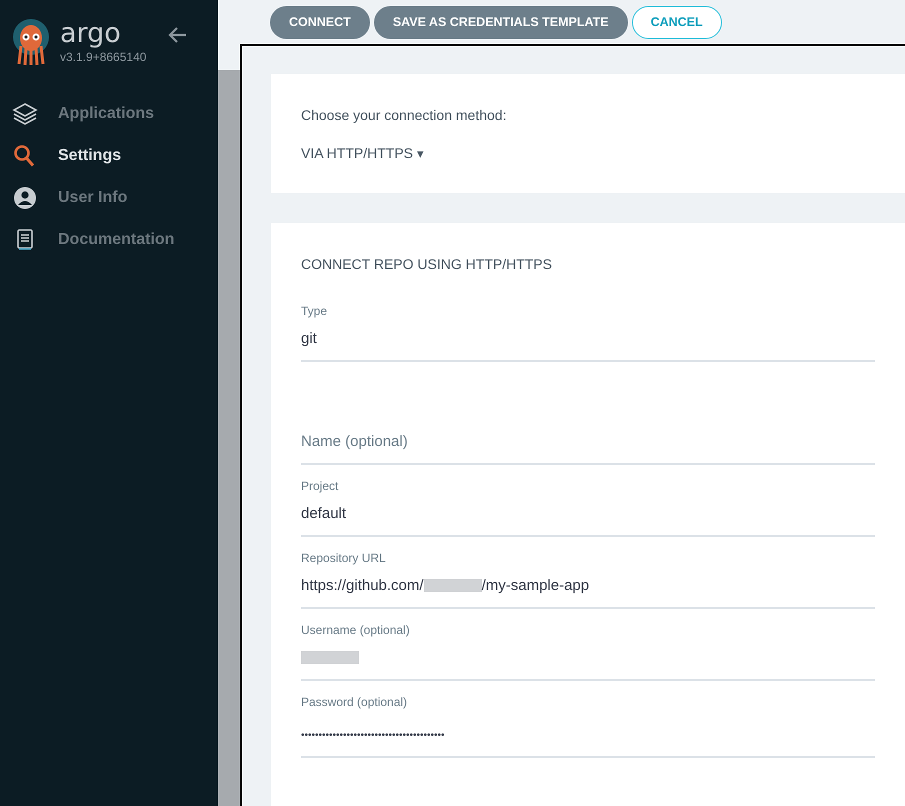  Describe the element at coordinates (109, 156) in the screenshot. I see `nav-item: Settings` at that location.